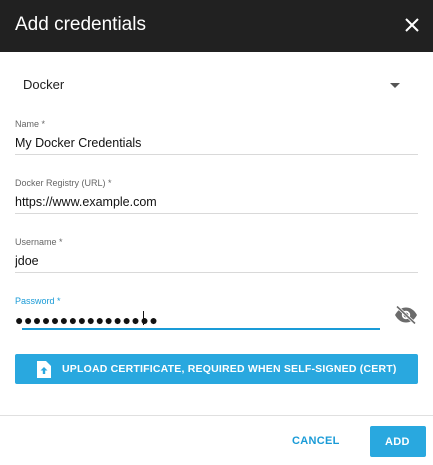  I want to click on cancel-button: CANCEL, so click(315, 441).